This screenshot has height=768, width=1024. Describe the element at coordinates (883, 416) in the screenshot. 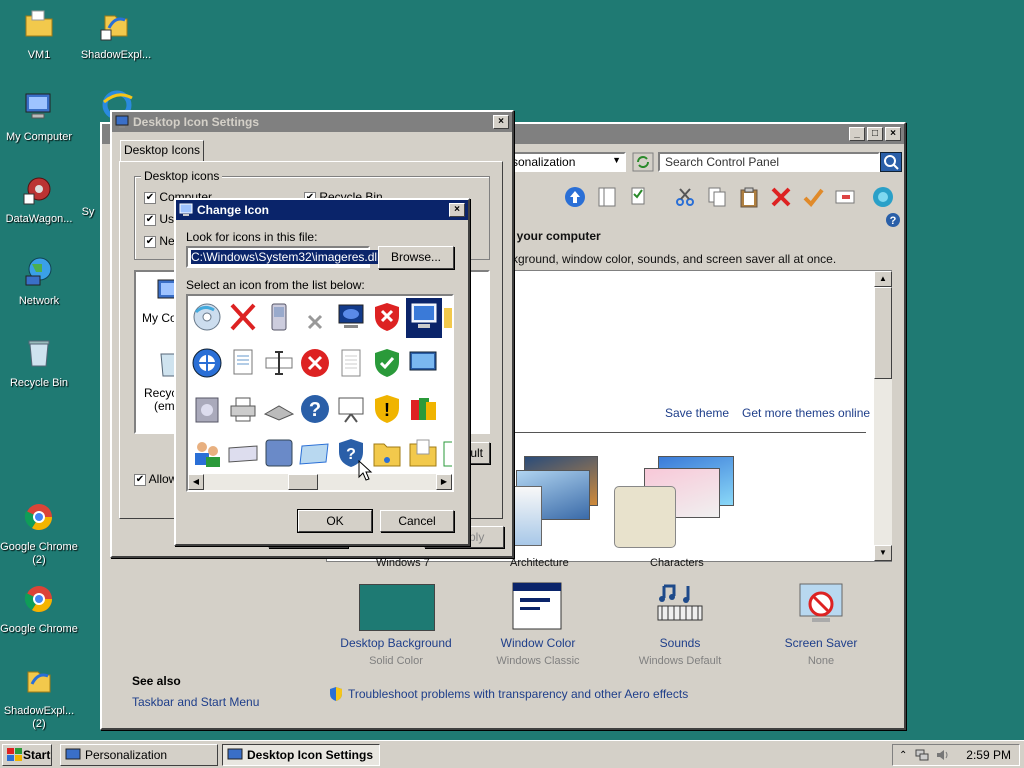

I see `themes-scrollbar: ▲ ▼` at that location.